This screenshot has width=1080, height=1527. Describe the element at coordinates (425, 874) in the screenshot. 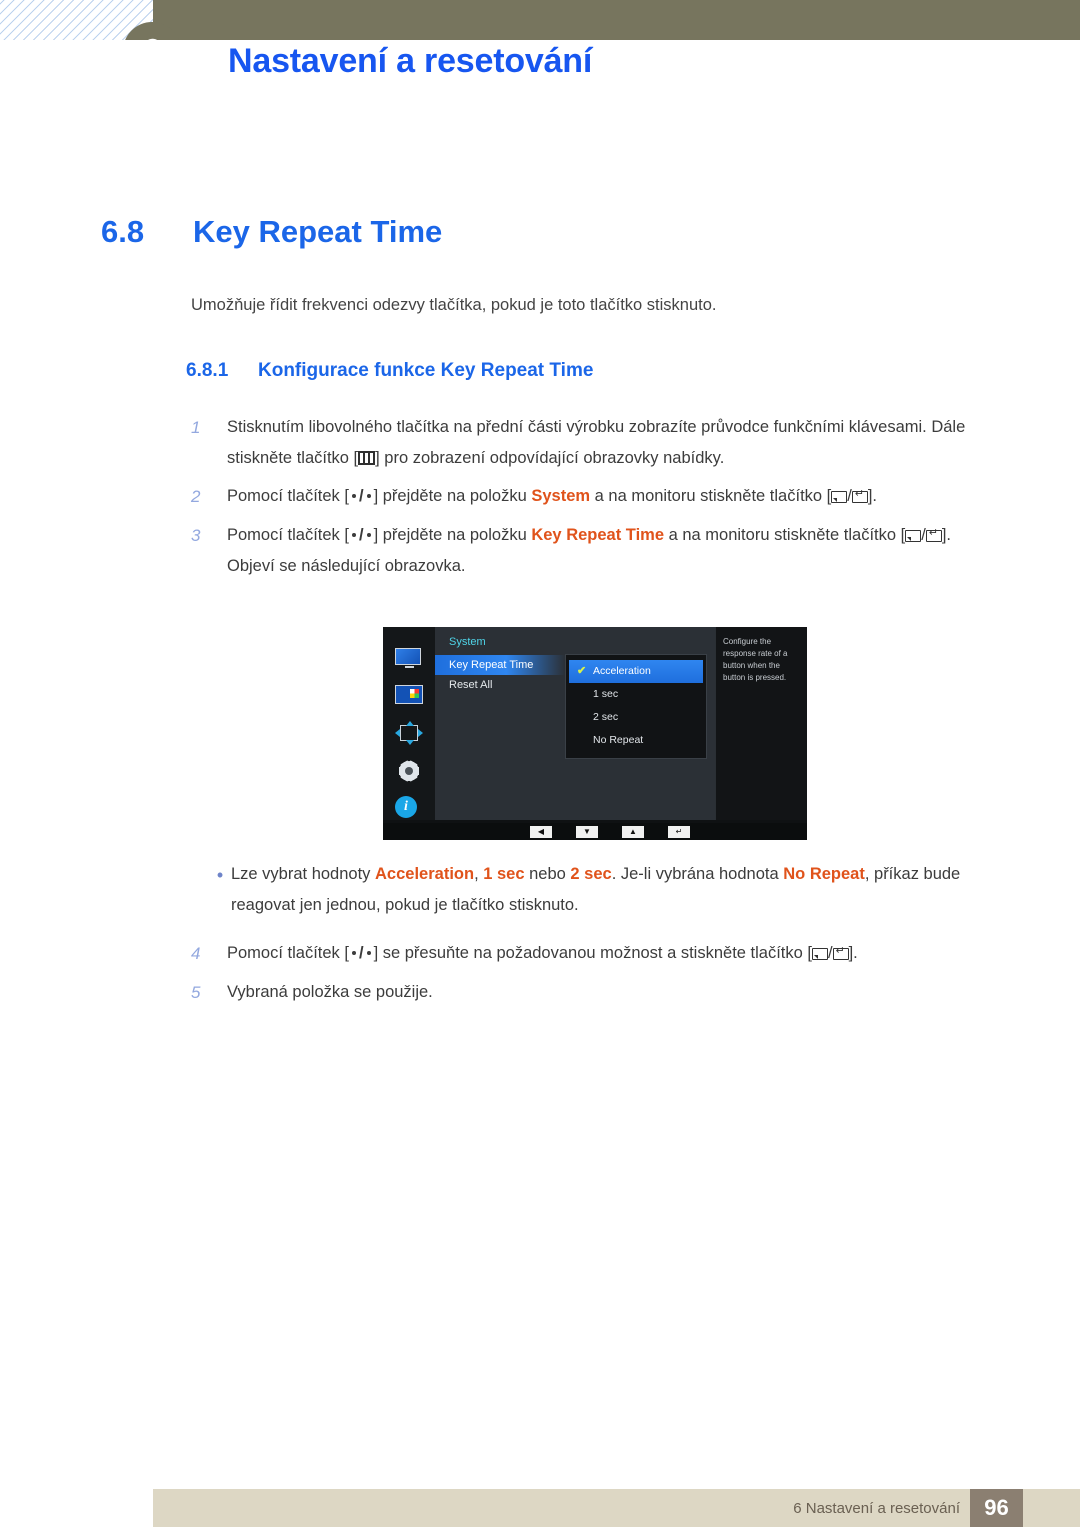

I see `option-highlight: Acceleration` at that location.